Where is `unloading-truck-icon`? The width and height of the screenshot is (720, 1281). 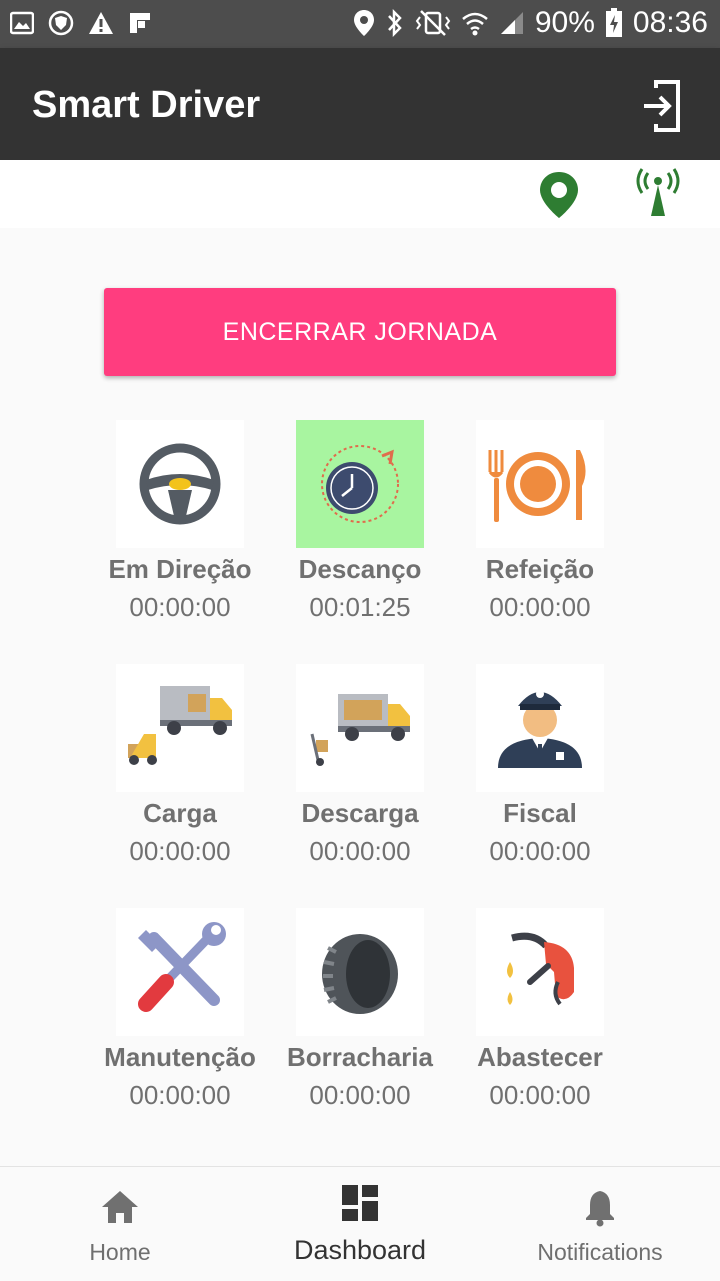
unloading-truck-icon is located at coordinates (360, 730).